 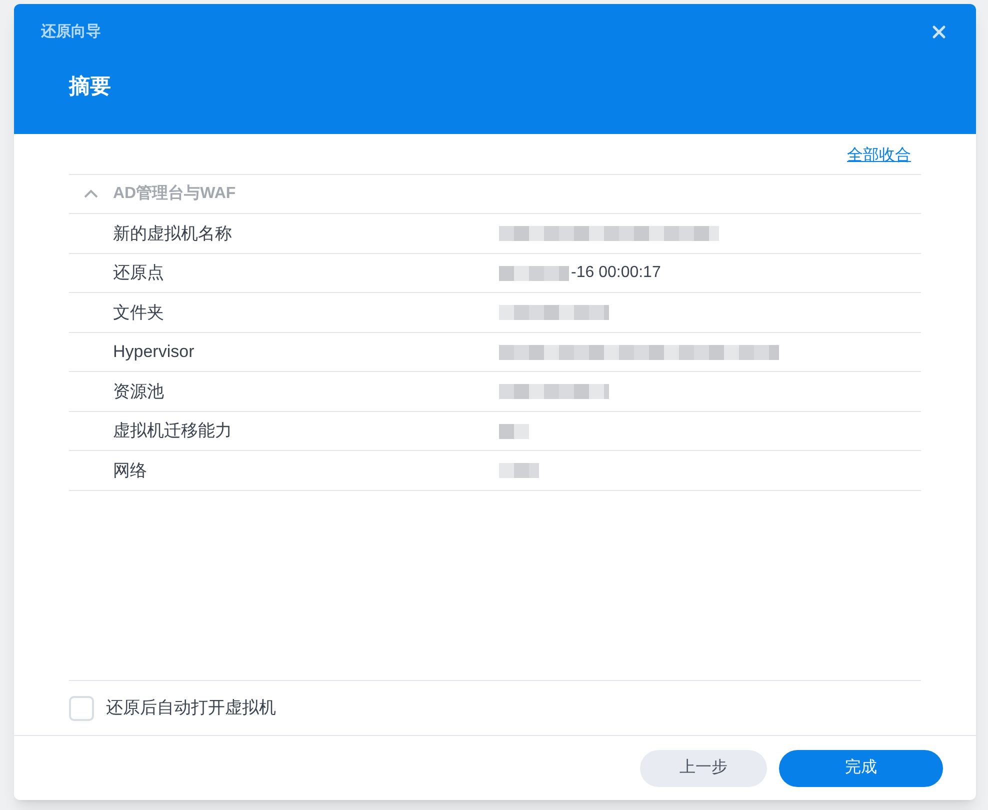 What do you see at coordinates (495, 194) in the screenshot?
I see `section-header: AD管理台与WAF` at bounding box center [495, 194].